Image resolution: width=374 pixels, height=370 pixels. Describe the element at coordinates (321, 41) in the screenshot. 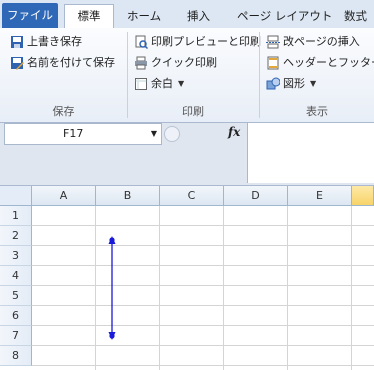

I see `insert-page-break-label: 改ページの挿入` at that location.